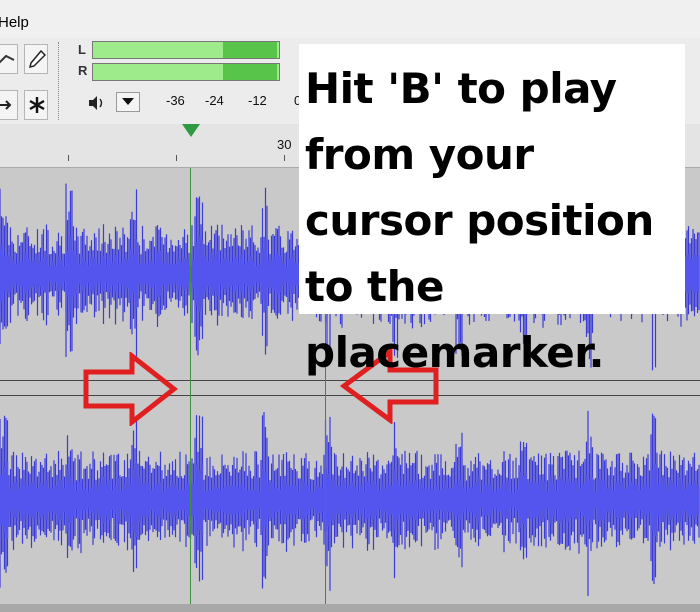 The width and height of the screenshot is (700, 612). What do you see at coordinates (190, 390) in the screenshot?
I see `cursor-line` at bounding box center [190, 390].